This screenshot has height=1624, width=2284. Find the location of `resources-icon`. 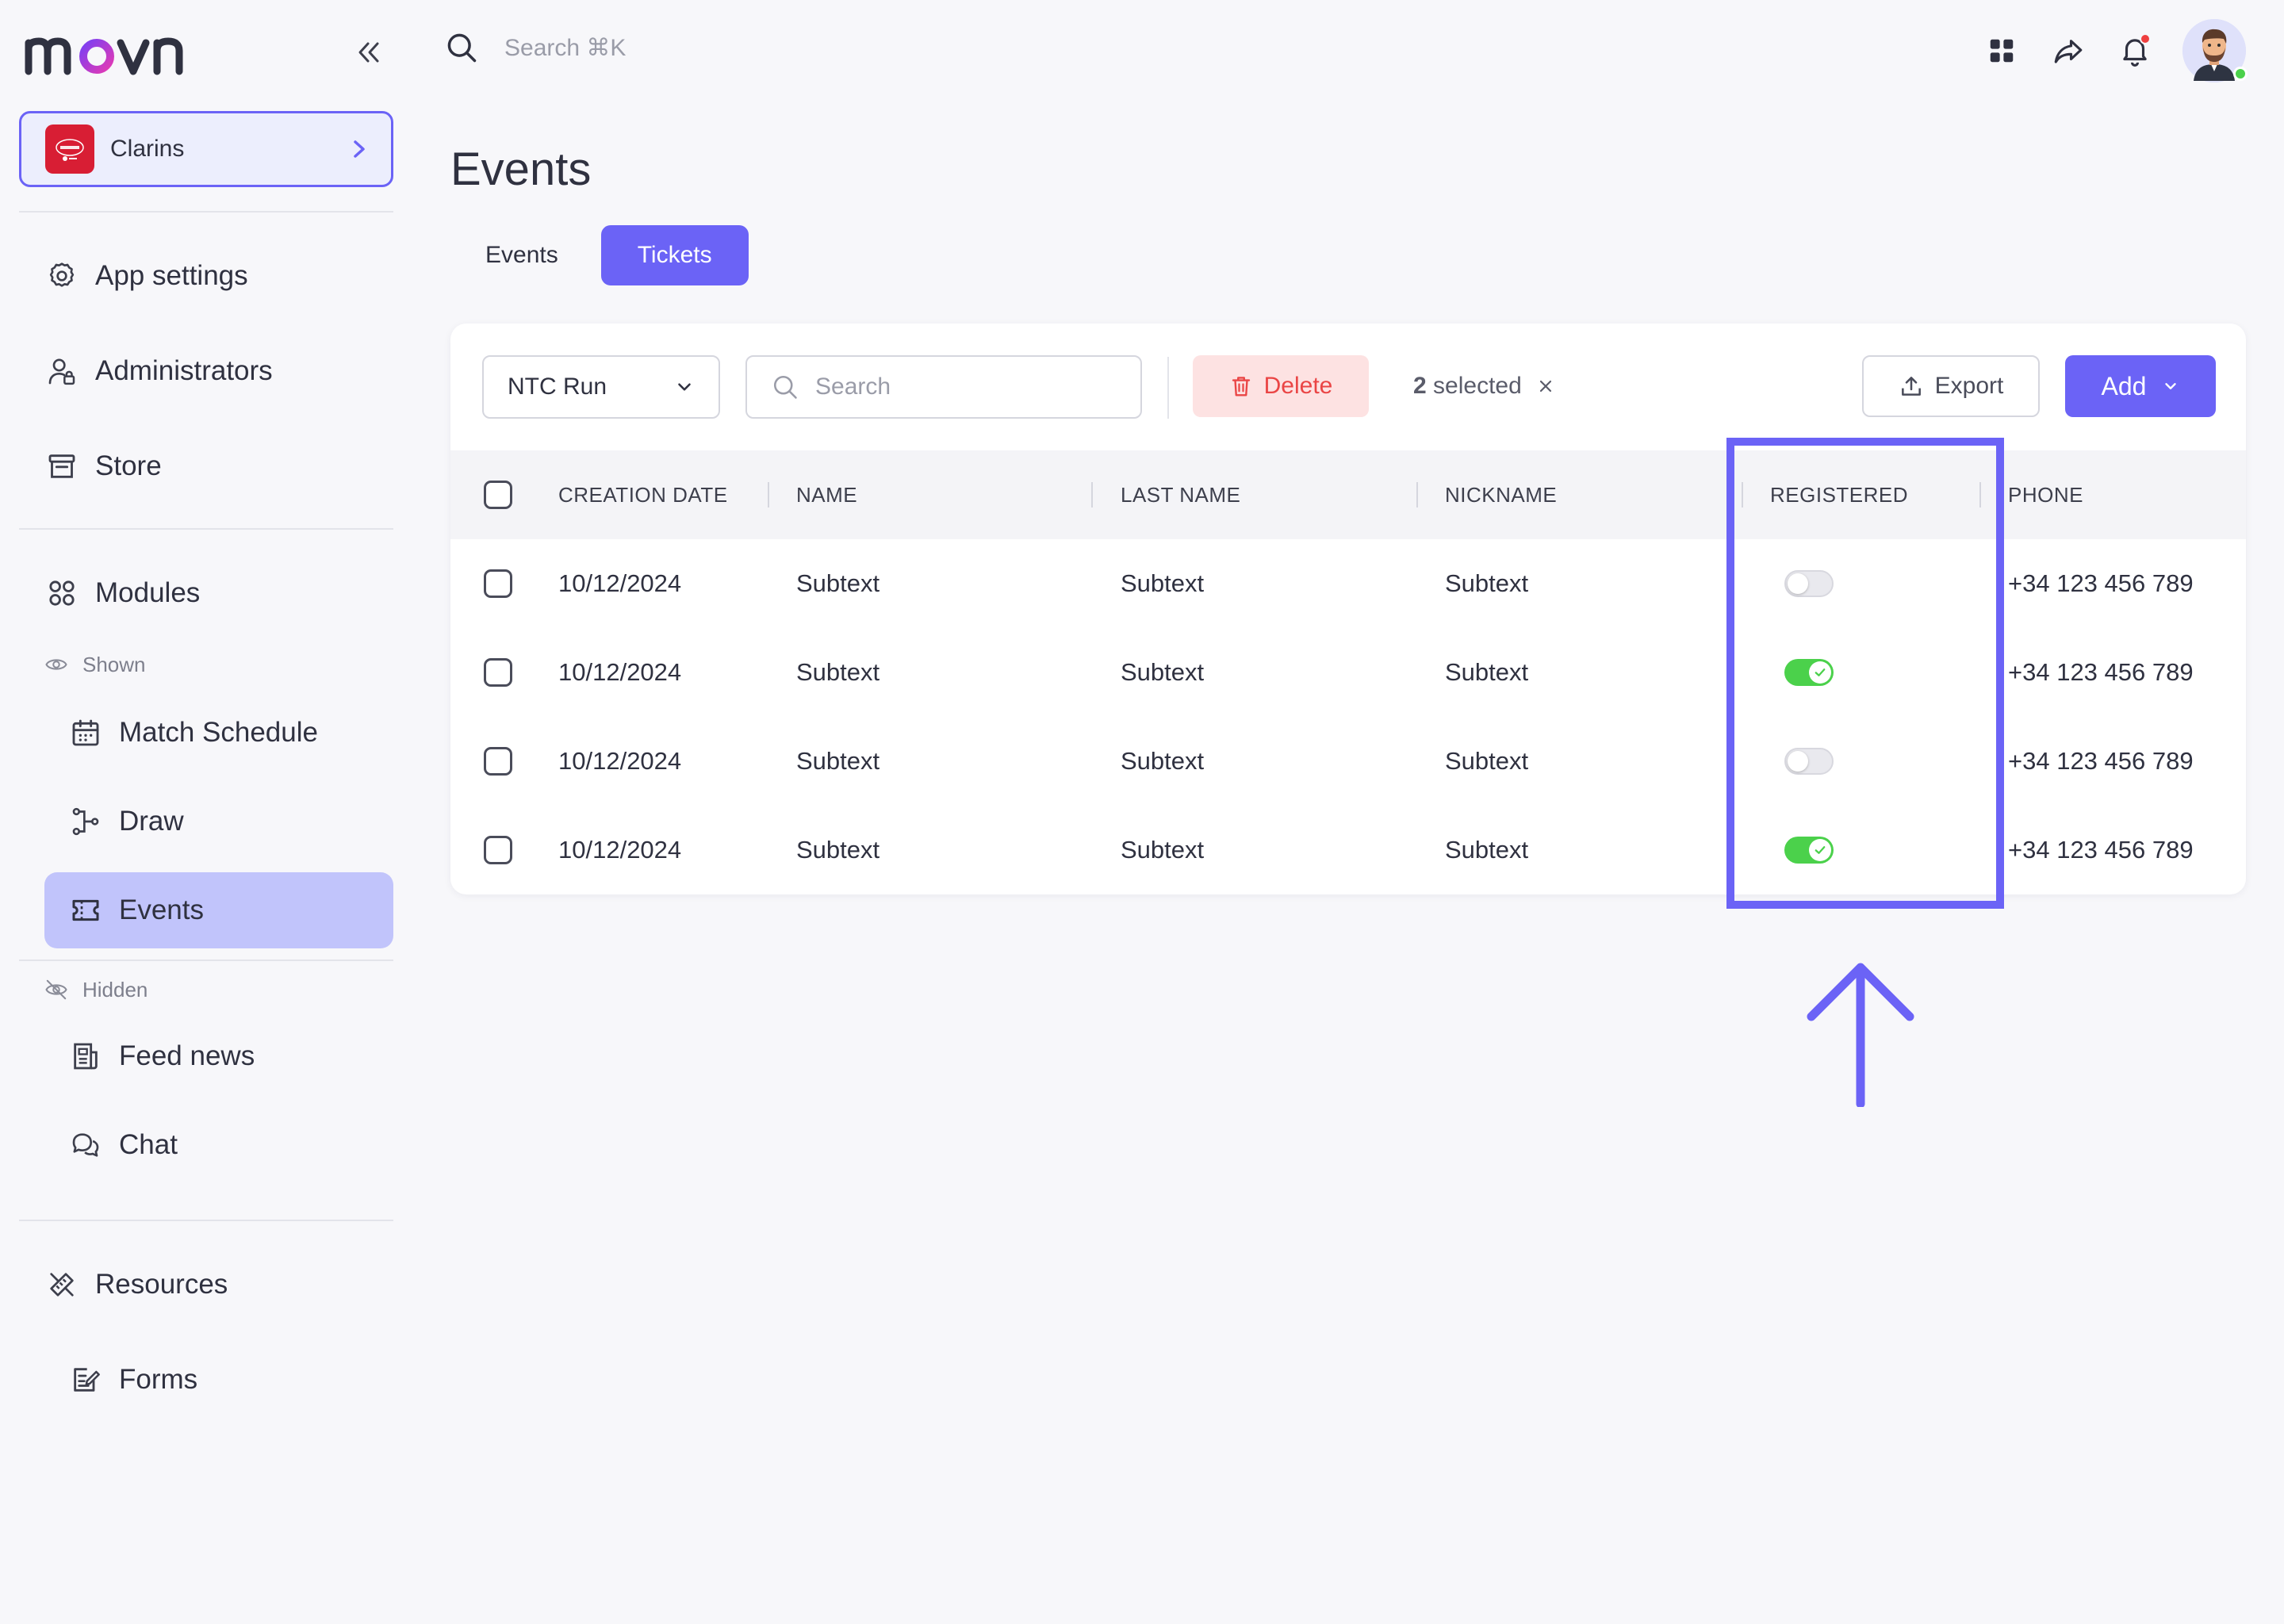

resources-icon is located at coordinates (61, 1284).